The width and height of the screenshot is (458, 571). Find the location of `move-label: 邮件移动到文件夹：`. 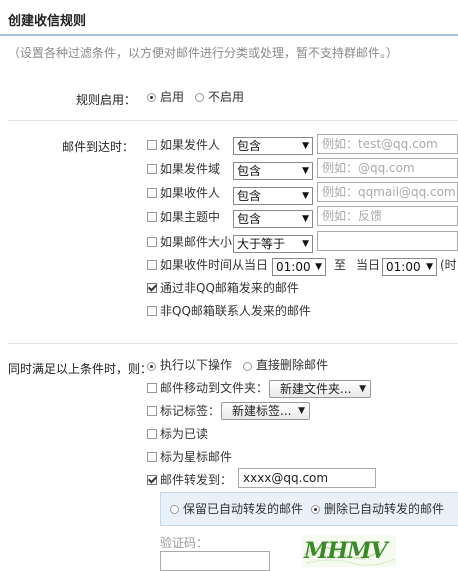

move-label: 邮件移动到文件夹： is located at coordinates (214, 388).